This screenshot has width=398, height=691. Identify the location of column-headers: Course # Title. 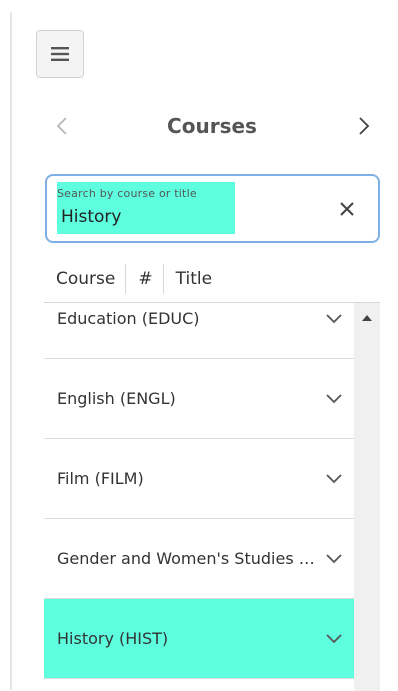
(212, 279).